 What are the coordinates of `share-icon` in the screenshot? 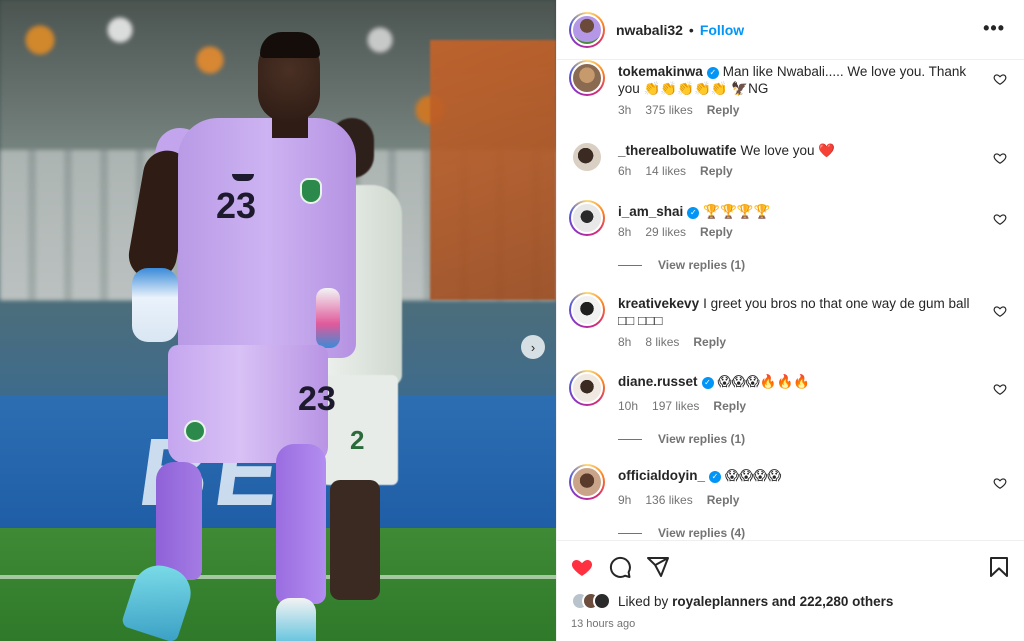 It's located at (658, 567).